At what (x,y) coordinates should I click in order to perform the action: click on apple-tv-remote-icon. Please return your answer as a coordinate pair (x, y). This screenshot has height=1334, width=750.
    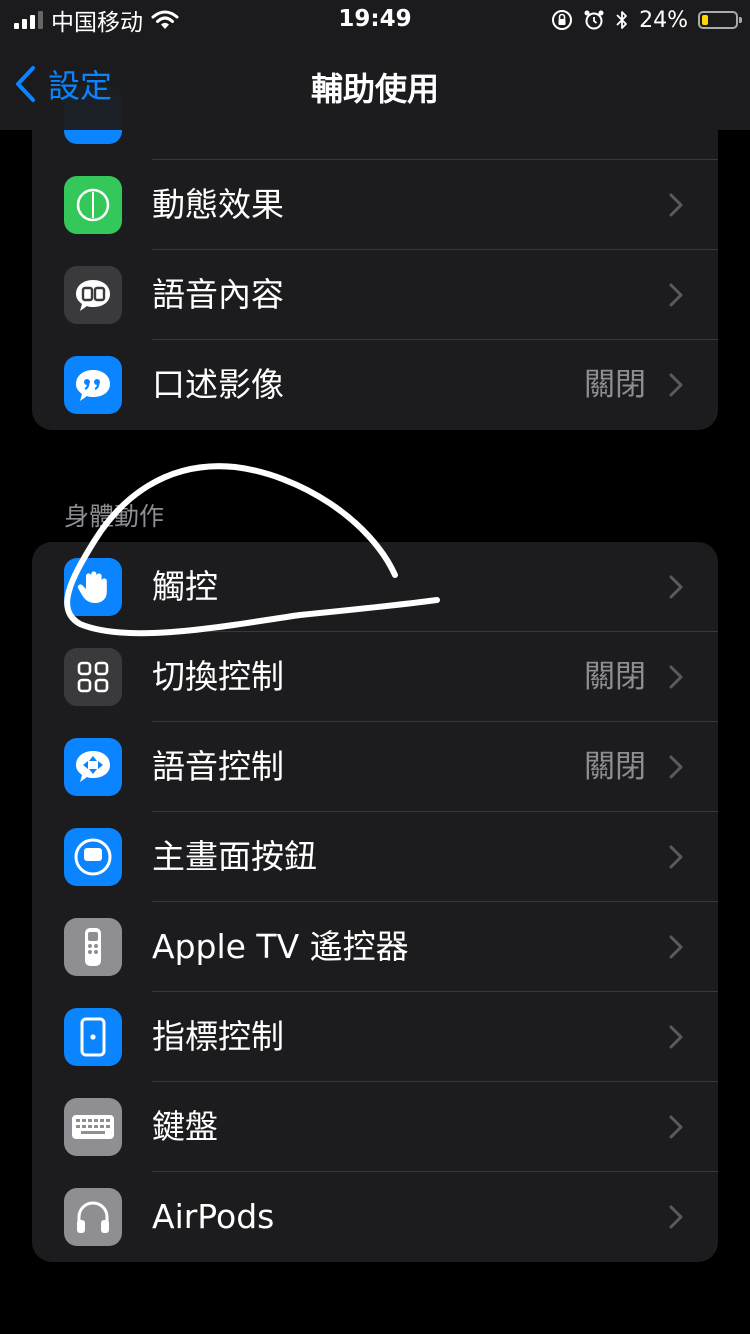
    Looking at the image, I should click on (93, 947).